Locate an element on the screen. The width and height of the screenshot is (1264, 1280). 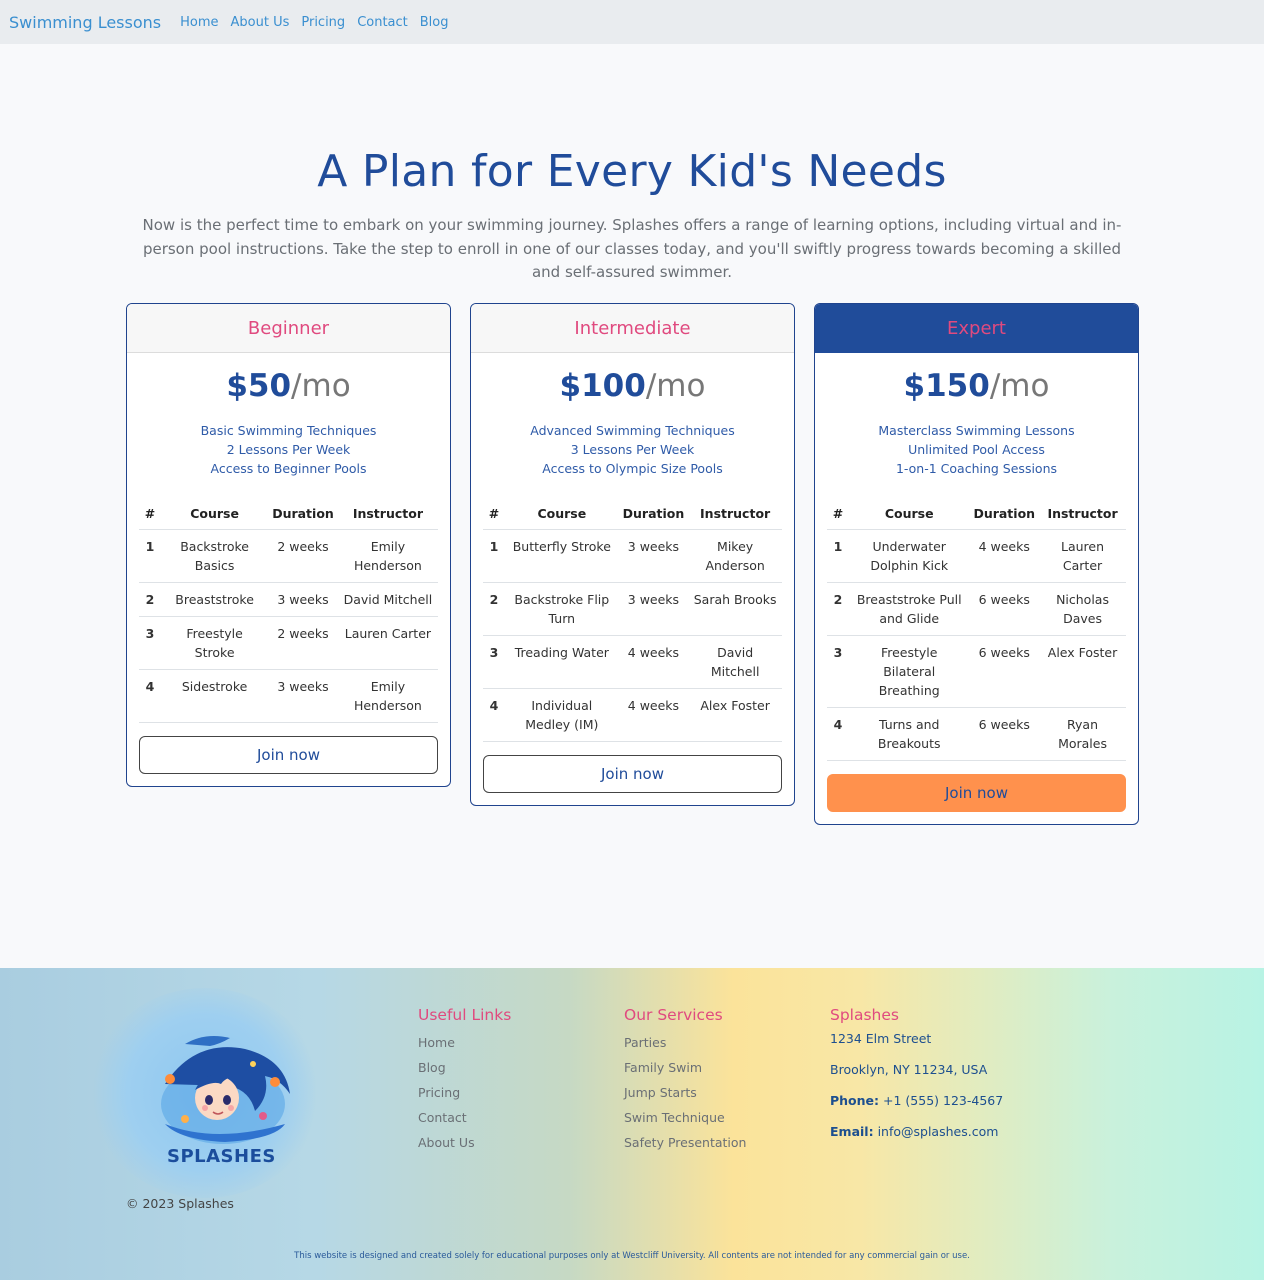
nav-link-blog: Blog is located at coordinates (434, 22).